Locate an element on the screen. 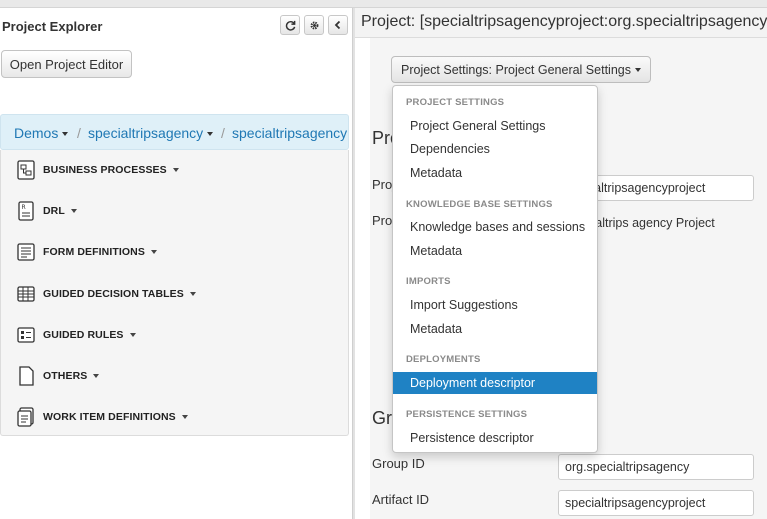 The image size is (767, 519). resource-item-business-processes: BUSINESS PROCESSES is located at coordinates (98, 170).